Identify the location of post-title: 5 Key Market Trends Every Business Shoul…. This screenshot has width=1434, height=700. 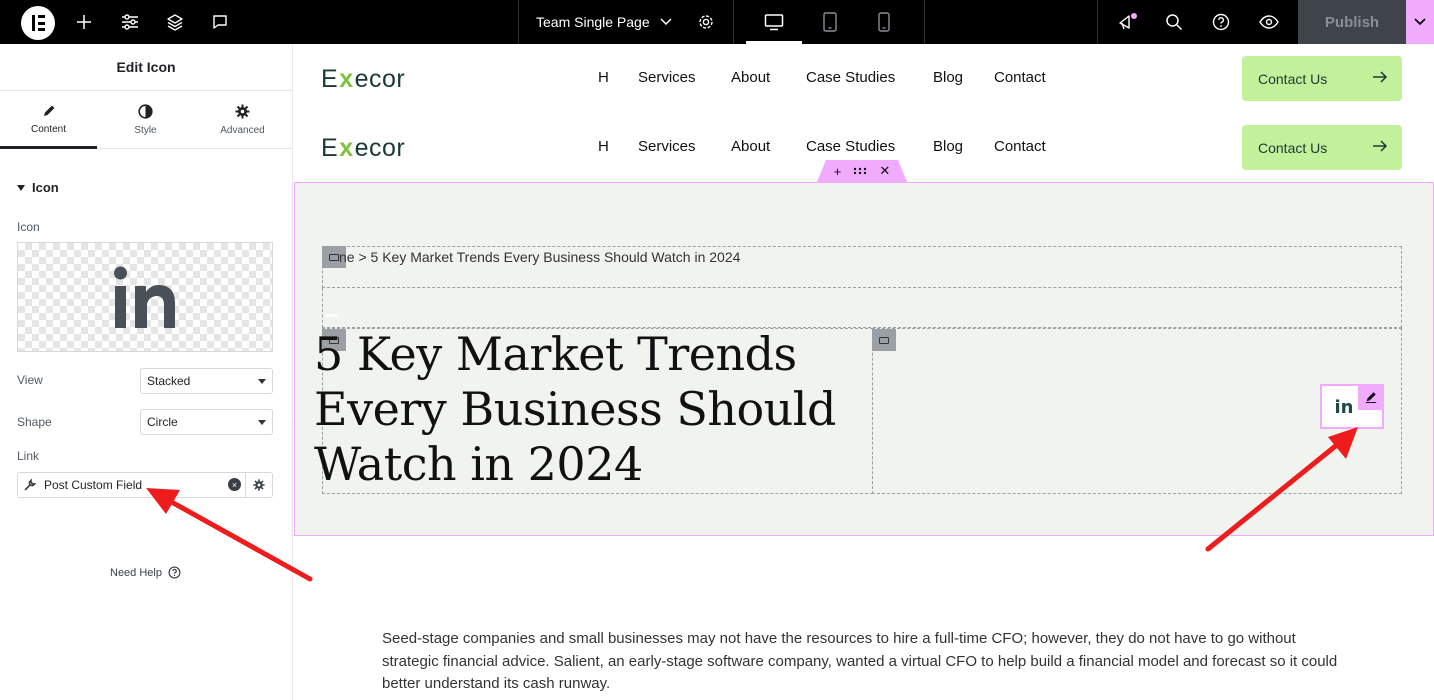
(575, 409).